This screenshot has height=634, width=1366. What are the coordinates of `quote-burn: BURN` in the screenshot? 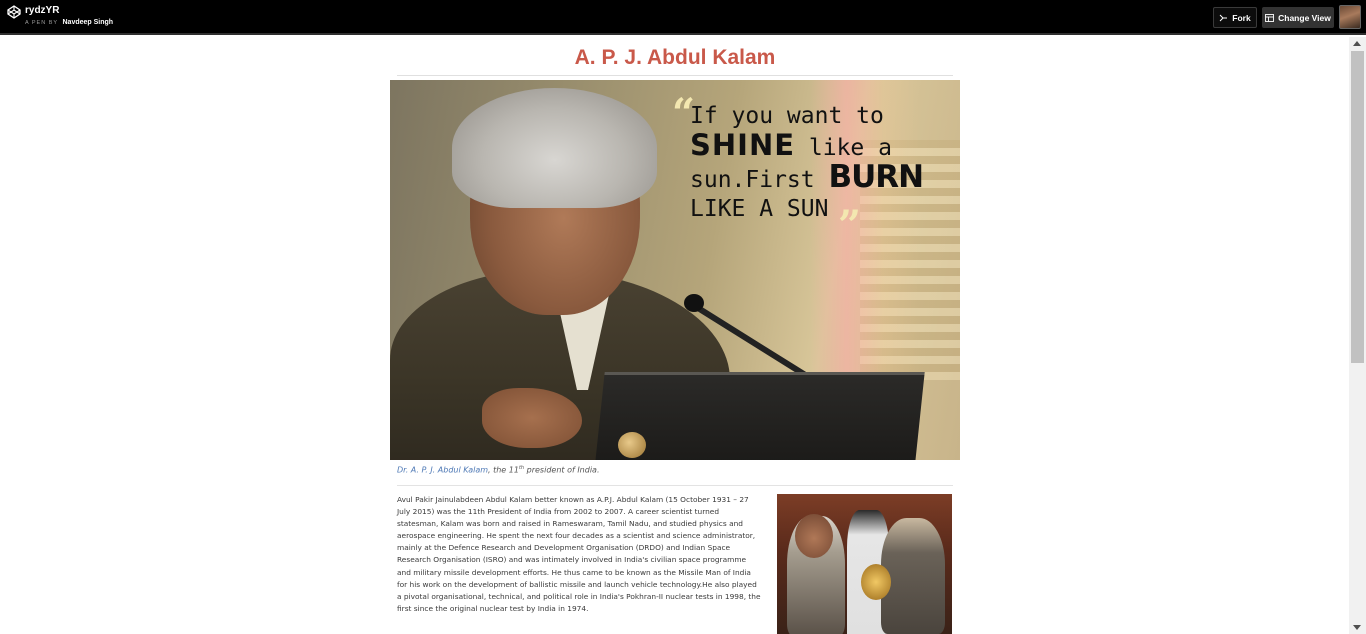 It's located at (876, 177).